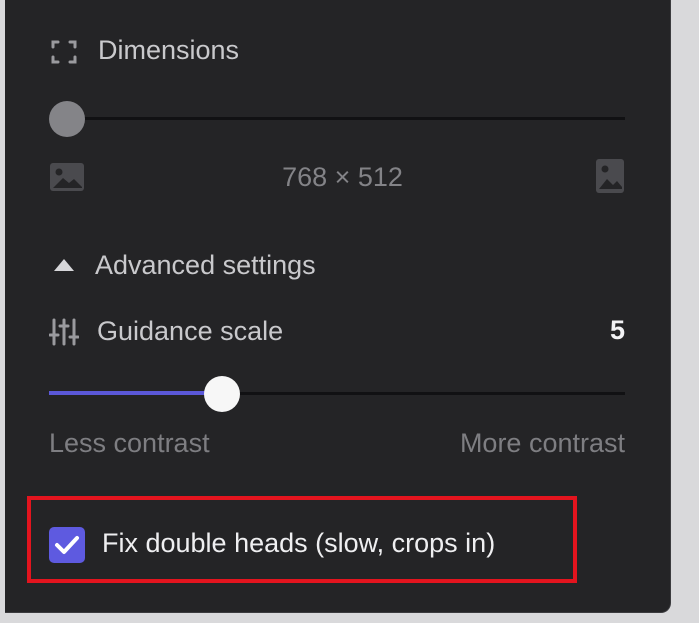  What do you see at coordinates (135, 393) in the screenshot?
I see `guidance-slider-fill` at bounding box center [135, 393].